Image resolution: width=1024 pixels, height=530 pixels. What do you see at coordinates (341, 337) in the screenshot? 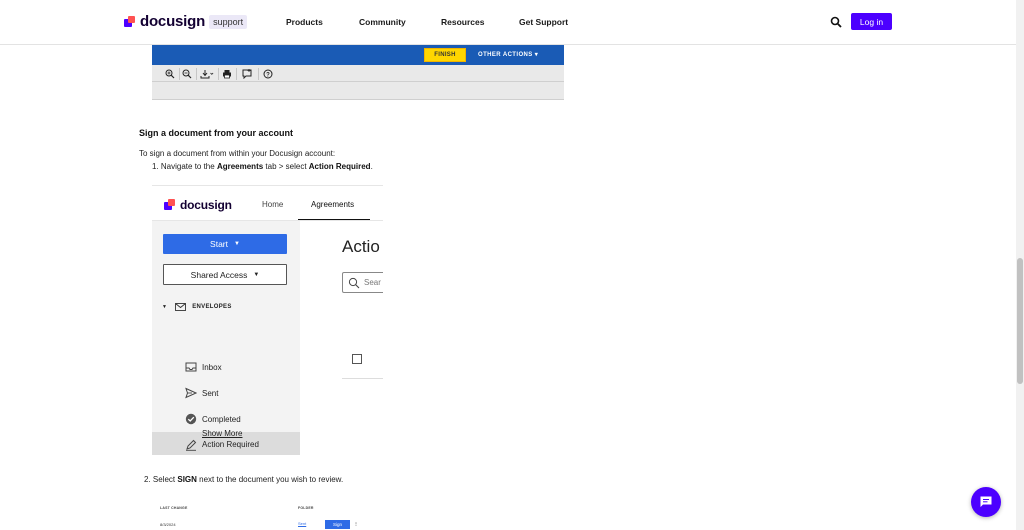
I see `app-main-panel: Actio Sear` at bounding box center [341, 337].